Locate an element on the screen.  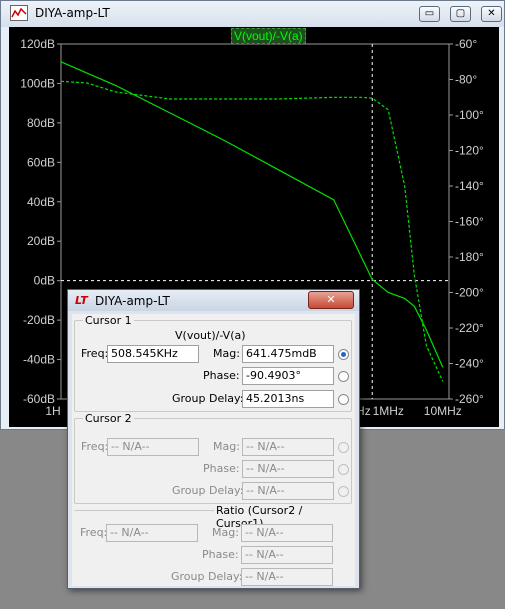
cursor2-phase-field: -- N/A-- is located at coordinates (288, 469).